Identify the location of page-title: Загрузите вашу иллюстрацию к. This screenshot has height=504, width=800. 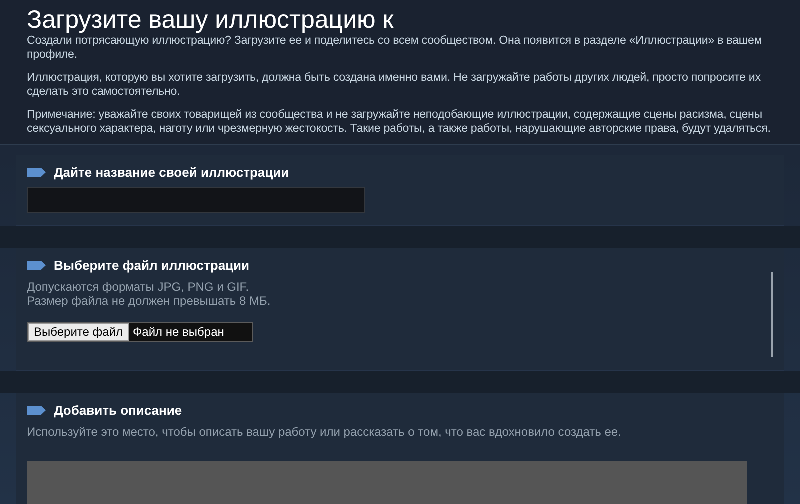
(211, 20).